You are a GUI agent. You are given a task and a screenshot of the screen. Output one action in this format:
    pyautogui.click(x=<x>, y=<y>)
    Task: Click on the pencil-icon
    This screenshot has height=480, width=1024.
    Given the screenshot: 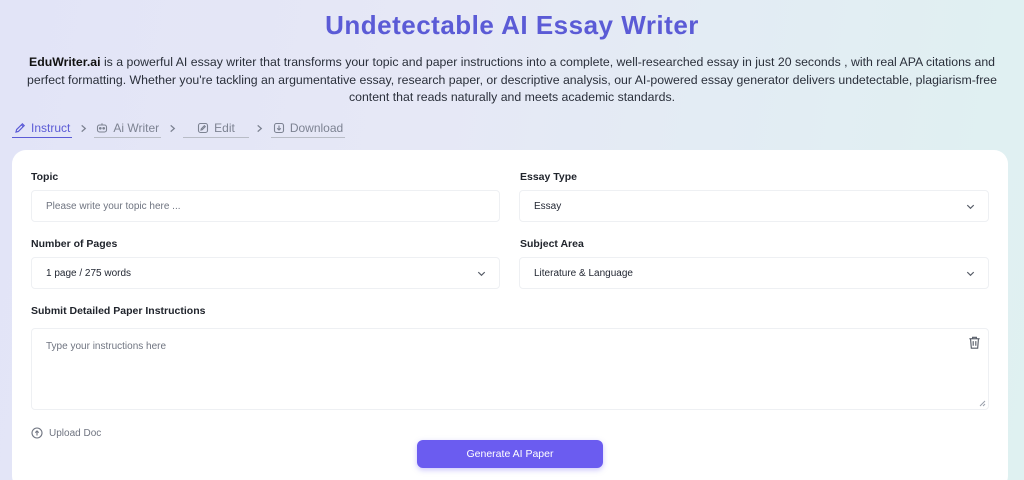 What is the action you would take?
    pyautogui.click(x=20, y=127)
    